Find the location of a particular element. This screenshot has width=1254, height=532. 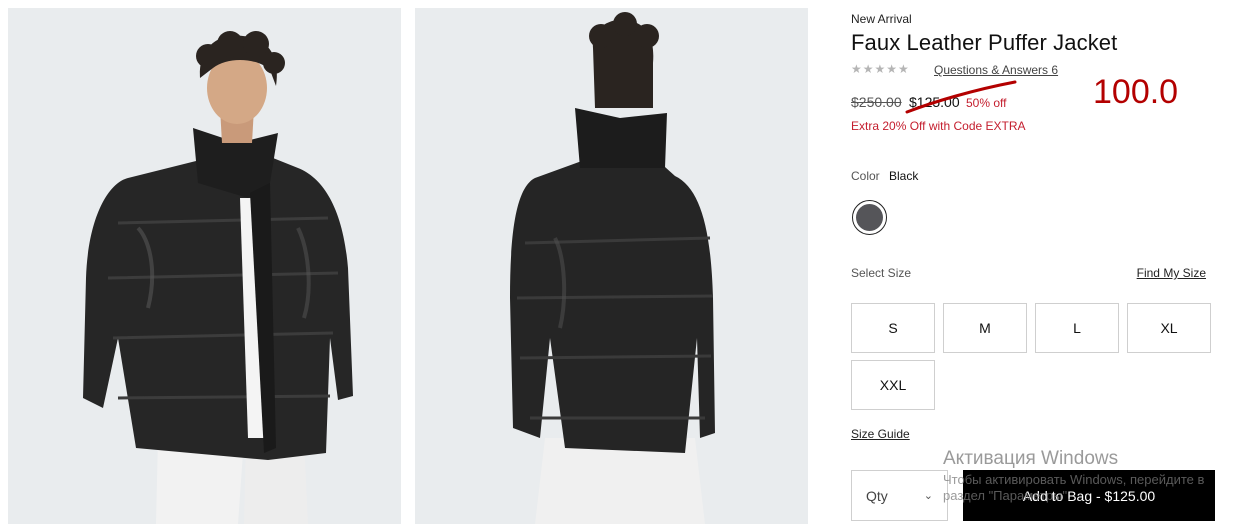

size-option-m: M is located at coordinates (985, 328).